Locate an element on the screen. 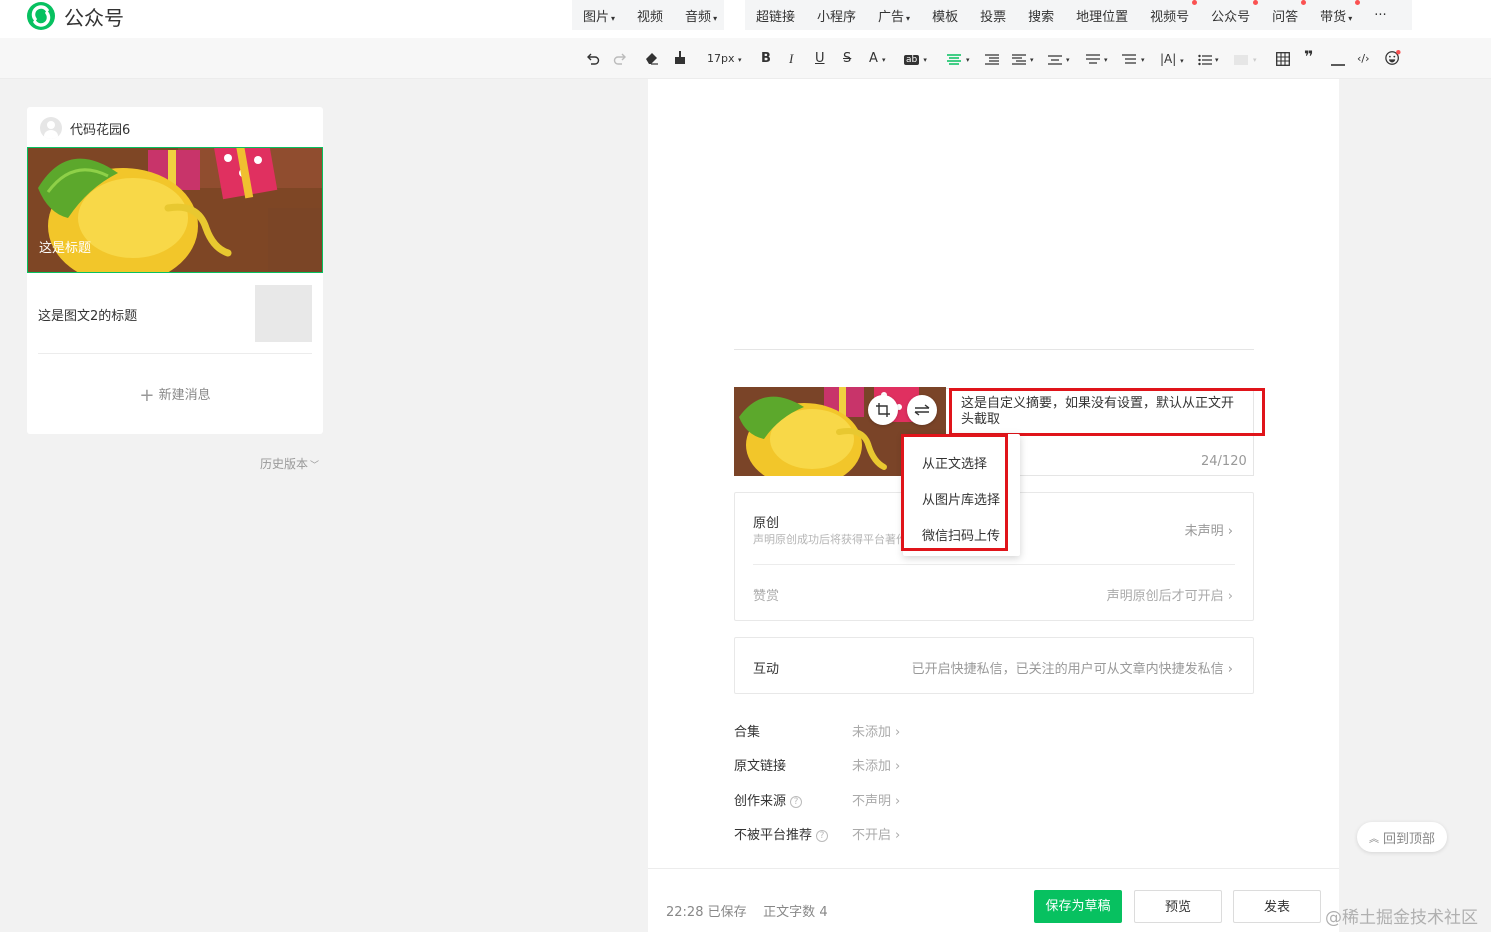  setting-value-text: 未添加 is located at coordinates (872, 732).